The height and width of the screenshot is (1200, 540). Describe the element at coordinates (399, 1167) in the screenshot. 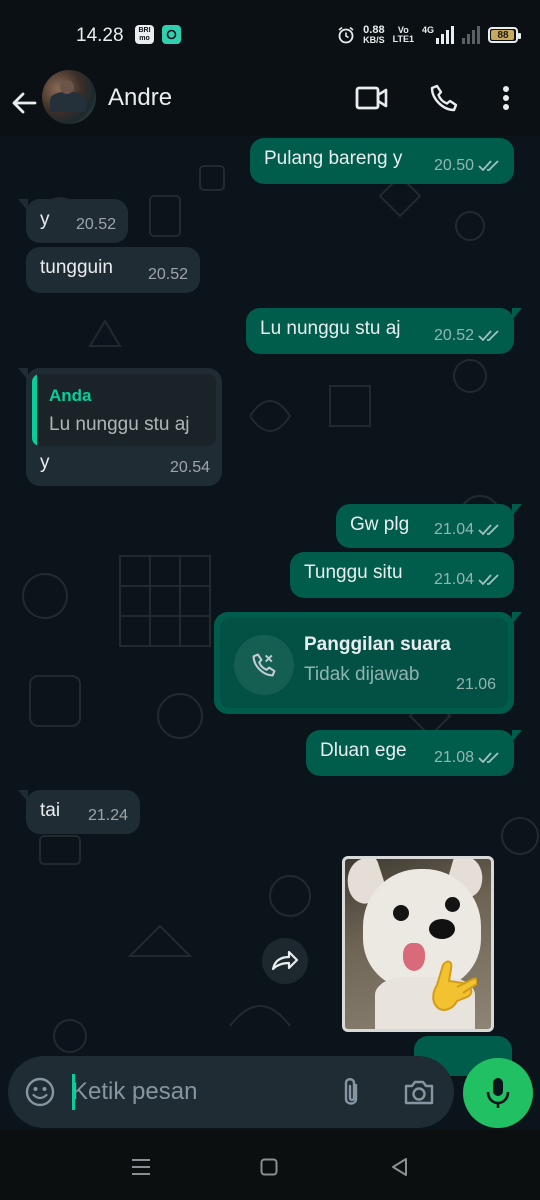

I see `back-nav-icon` at that location.